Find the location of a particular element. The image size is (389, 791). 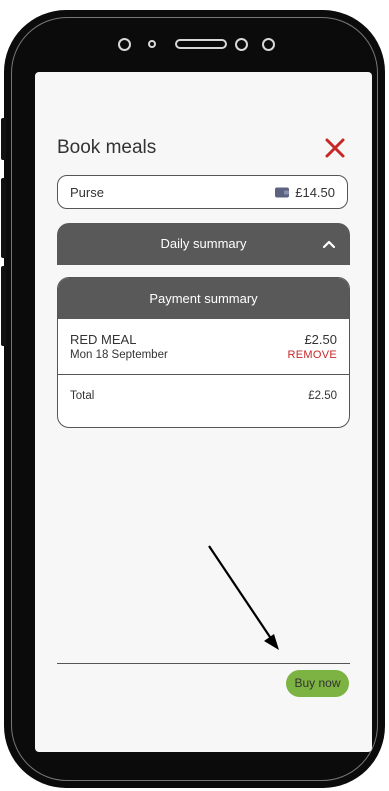

list-item: RED MEAL Mon 18 September £2.50 REMOVE is located at coordinates (203, 347).